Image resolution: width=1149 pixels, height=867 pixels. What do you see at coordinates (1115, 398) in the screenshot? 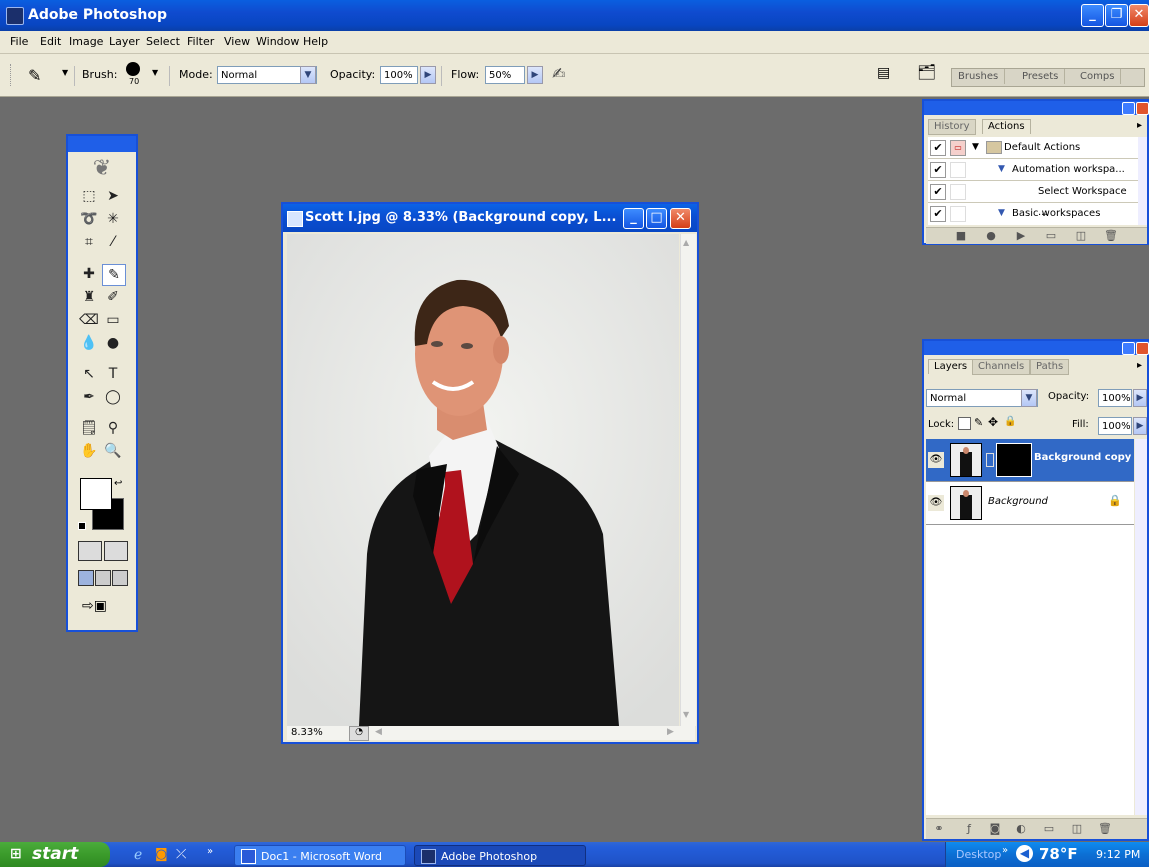
I see `layer-opacity-input: 100%` at bounding box center [1115, 398].